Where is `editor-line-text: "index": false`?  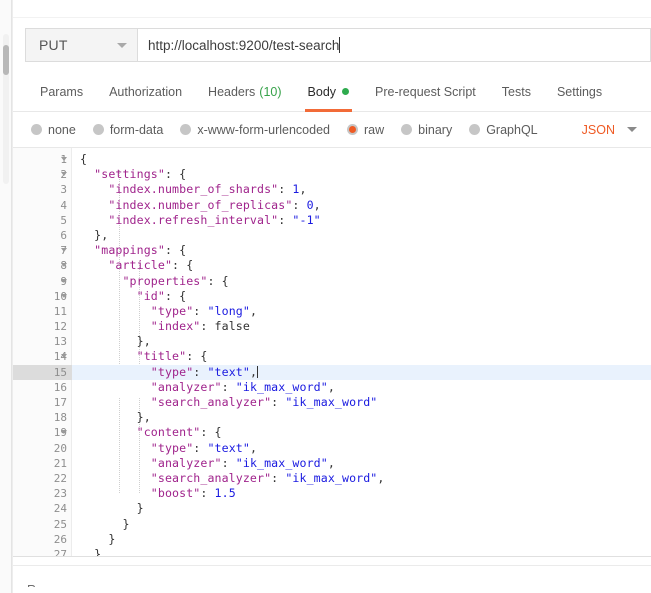
editor-line-text: "index": false is located at coordinates (165, 326).